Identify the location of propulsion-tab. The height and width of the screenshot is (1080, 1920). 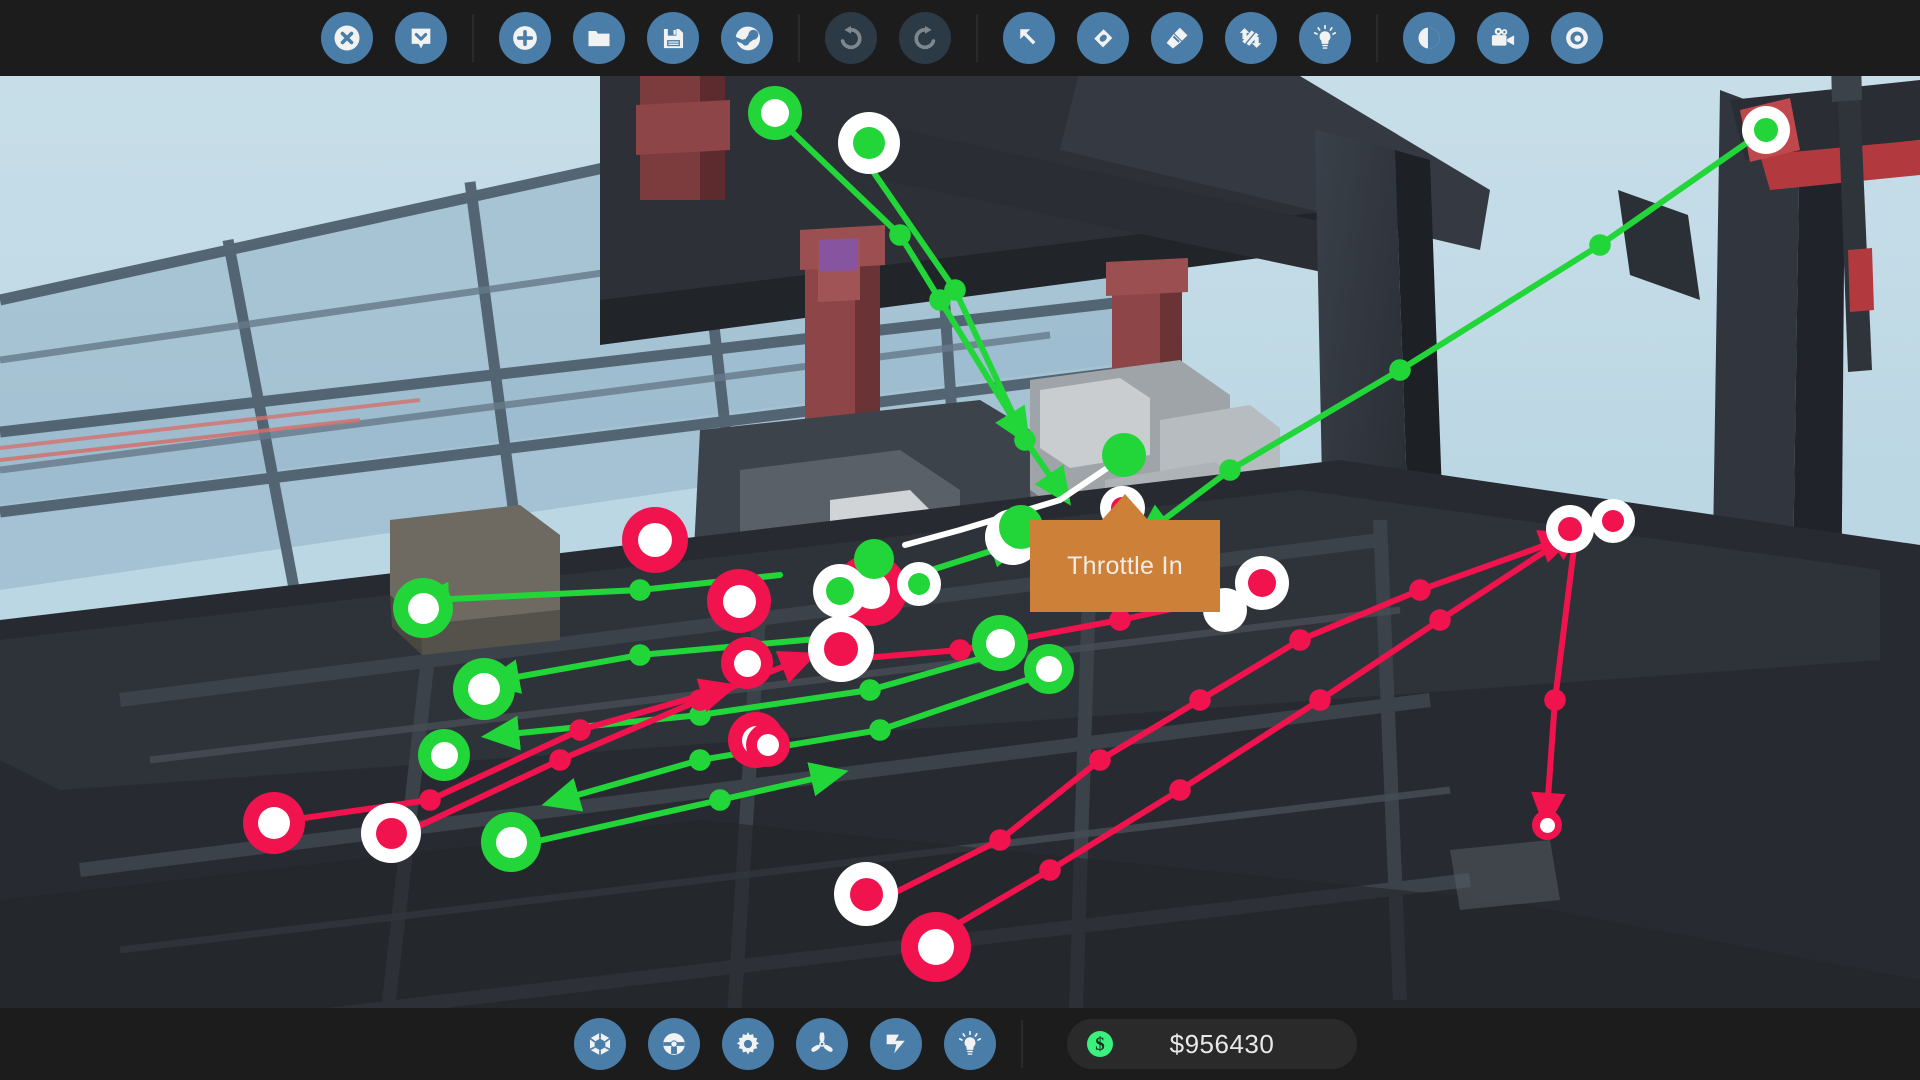
(822, 1044).